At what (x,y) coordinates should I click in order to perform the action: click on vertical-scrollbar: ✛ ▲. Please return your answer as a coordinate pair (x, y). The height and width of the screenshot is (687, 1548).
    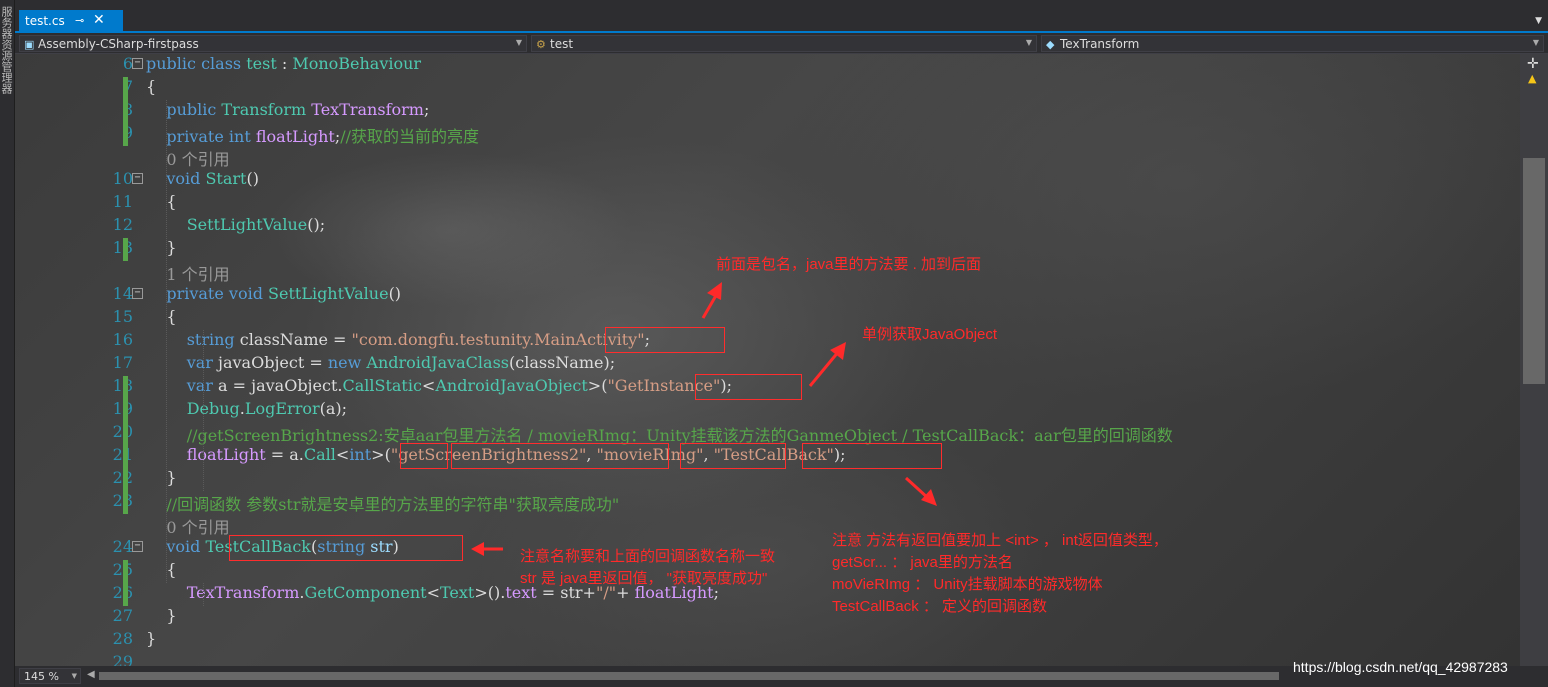
    Looking at the image, I should click on (1534, 360).